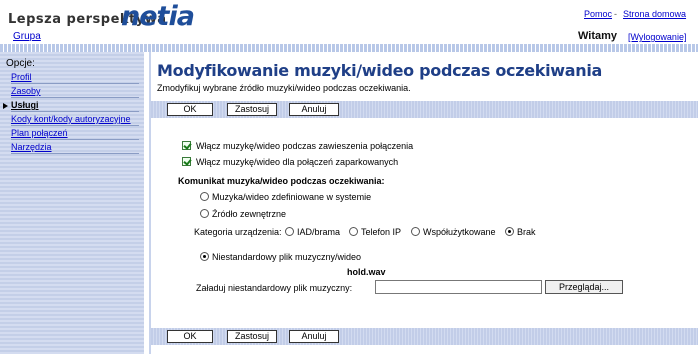 The image size is (698, 354). Describe the element at coordinates (204, 256) in the screenshot. I see `custom-file-radio` at that location.